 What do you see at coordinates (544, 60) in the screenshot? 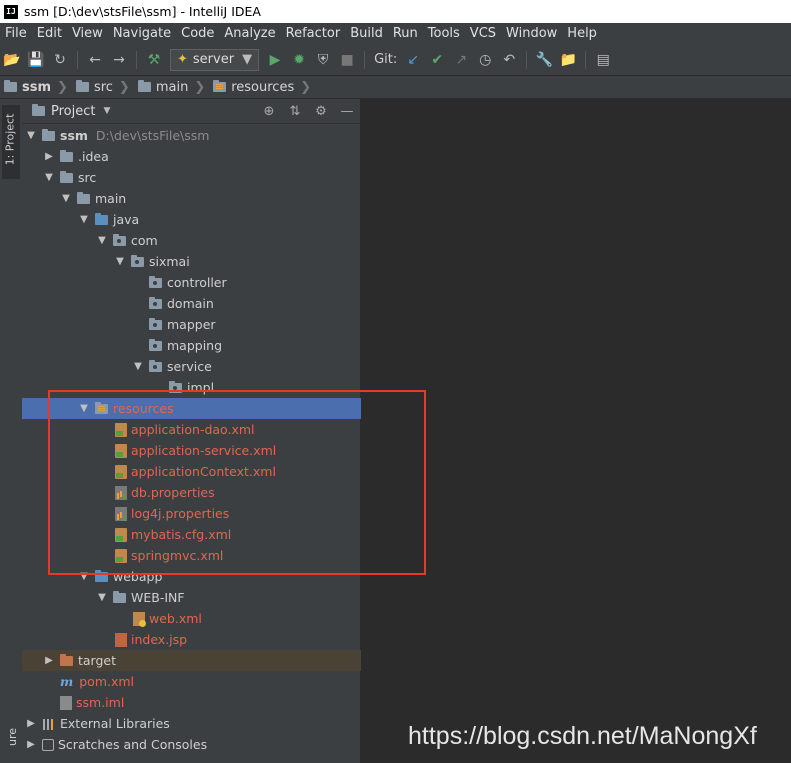
I see `settings-wrench-icon: 🔧` at bounding box center [544, 60].